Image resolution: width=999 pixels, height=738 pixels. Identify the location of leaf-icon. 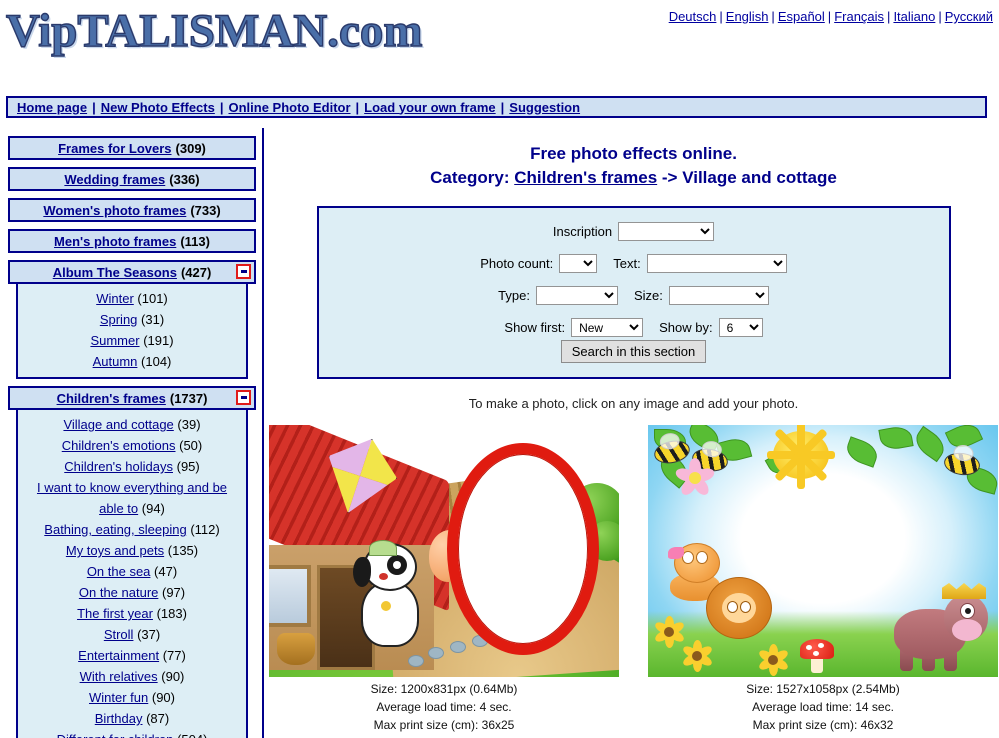
(862, 452).